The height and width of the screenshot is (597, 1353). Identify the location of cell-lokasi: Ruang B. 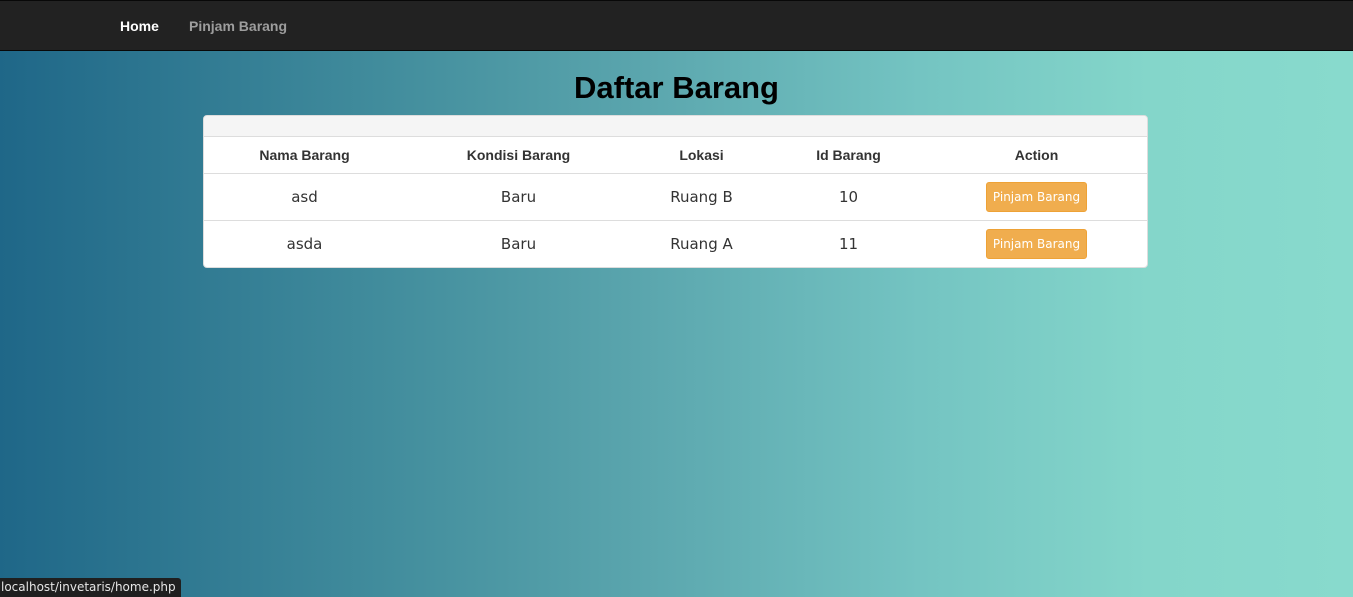
(701, 197).